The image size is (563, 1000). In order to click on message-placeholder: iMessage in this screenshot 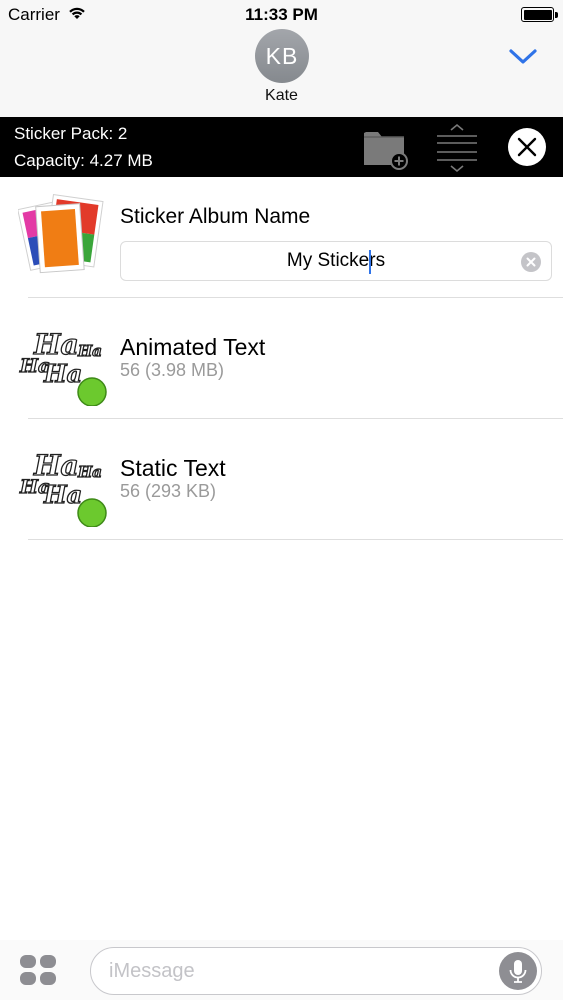, I will do `click(152, 971)`.